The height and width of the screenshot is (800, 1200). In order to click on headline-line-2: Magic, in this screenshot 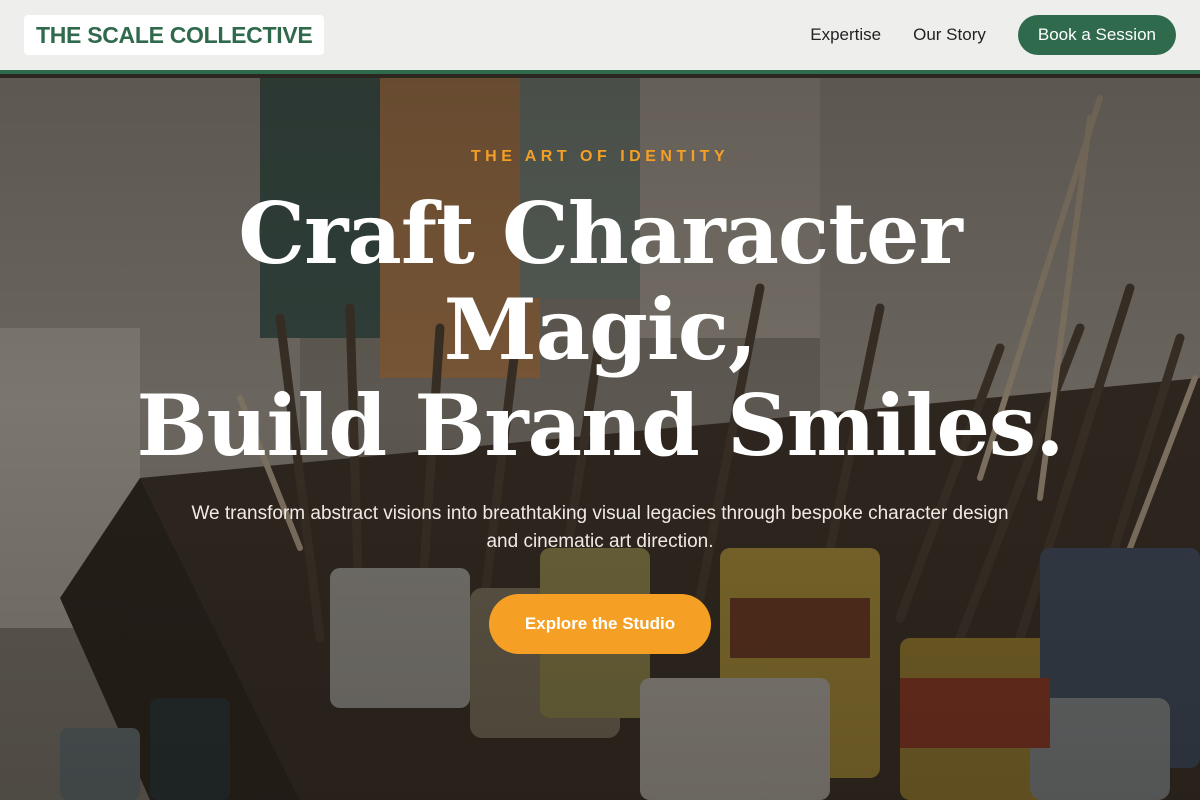, I will do `click(600, 329)`.